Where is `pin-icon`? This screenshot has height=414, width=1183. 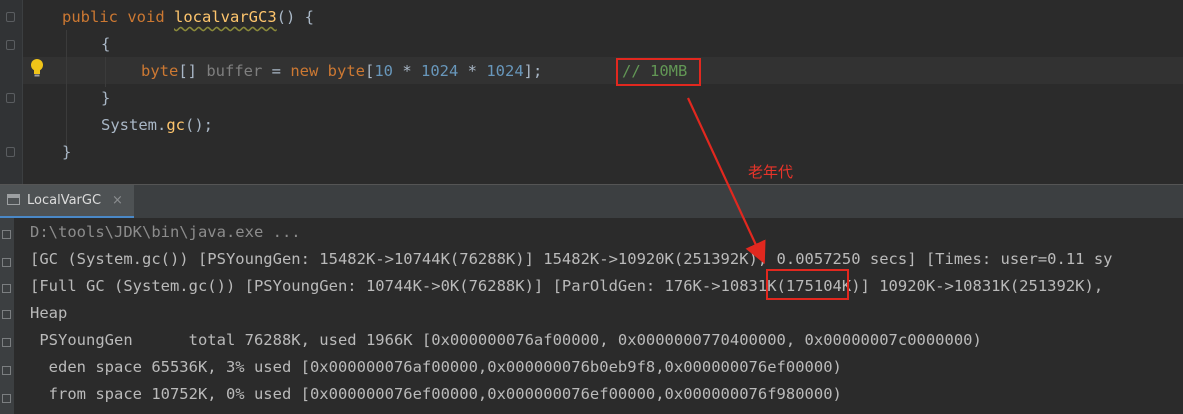
pin-icon is located at coordinates (6, 314).